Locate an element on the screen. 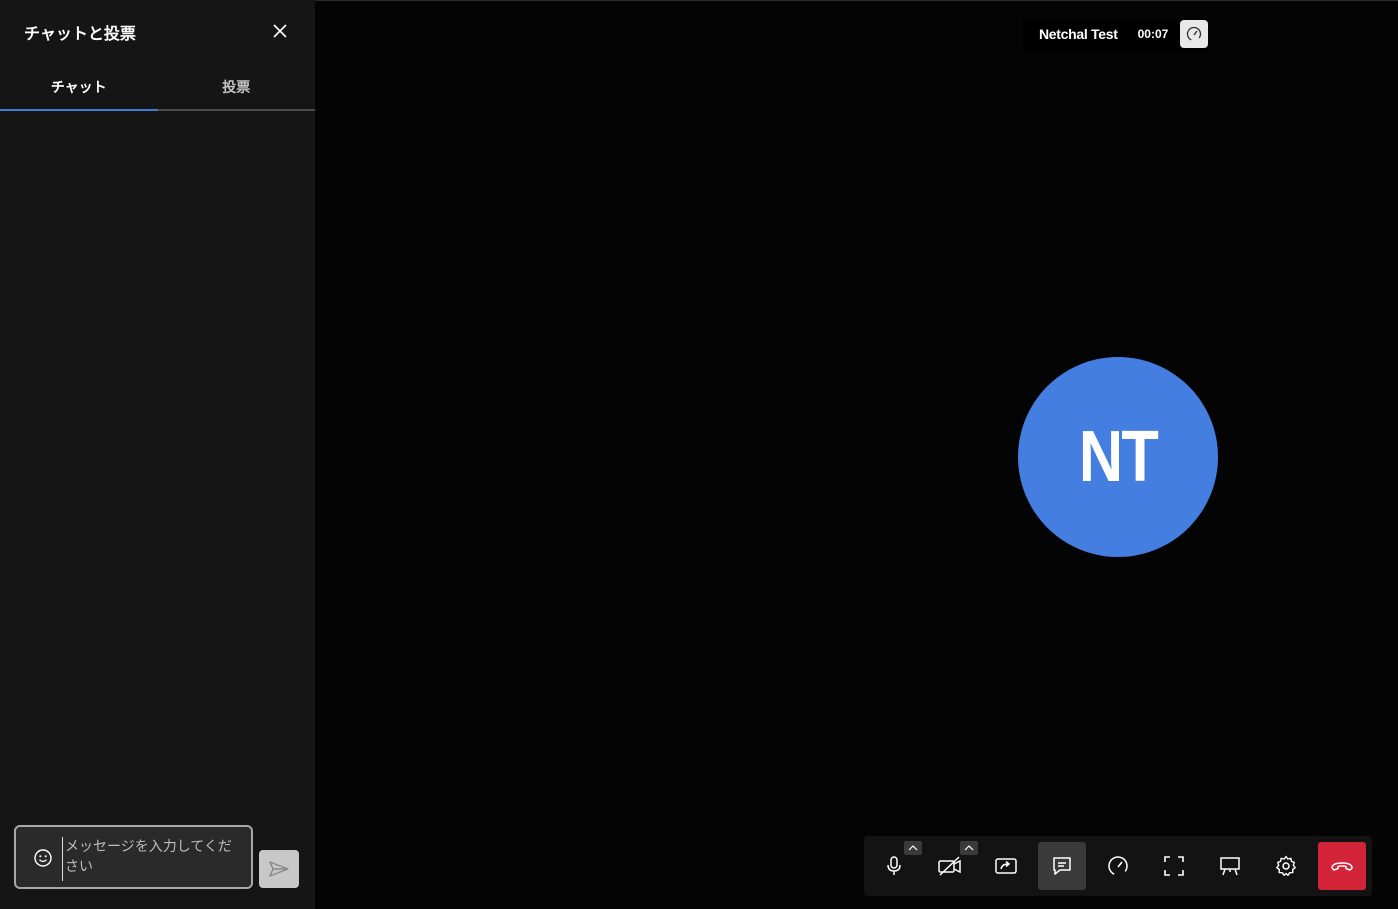 This screenshot has height=909, width=1398. fullscreen-button is located at coordinates (1174, 866).